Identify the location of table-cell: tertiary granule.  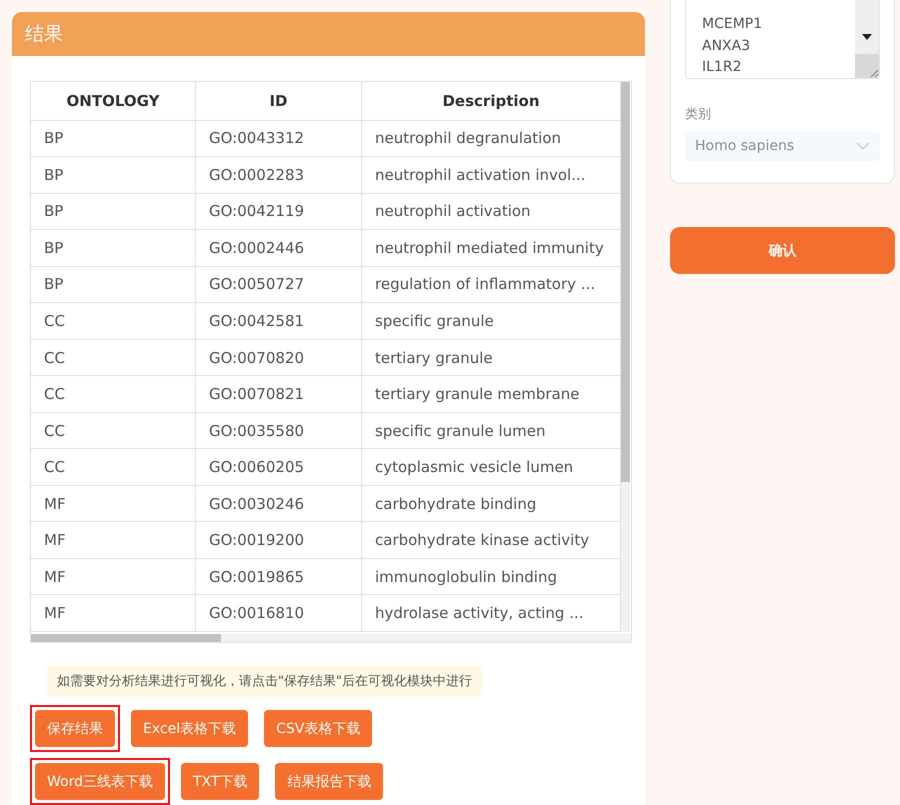
(491, 357).